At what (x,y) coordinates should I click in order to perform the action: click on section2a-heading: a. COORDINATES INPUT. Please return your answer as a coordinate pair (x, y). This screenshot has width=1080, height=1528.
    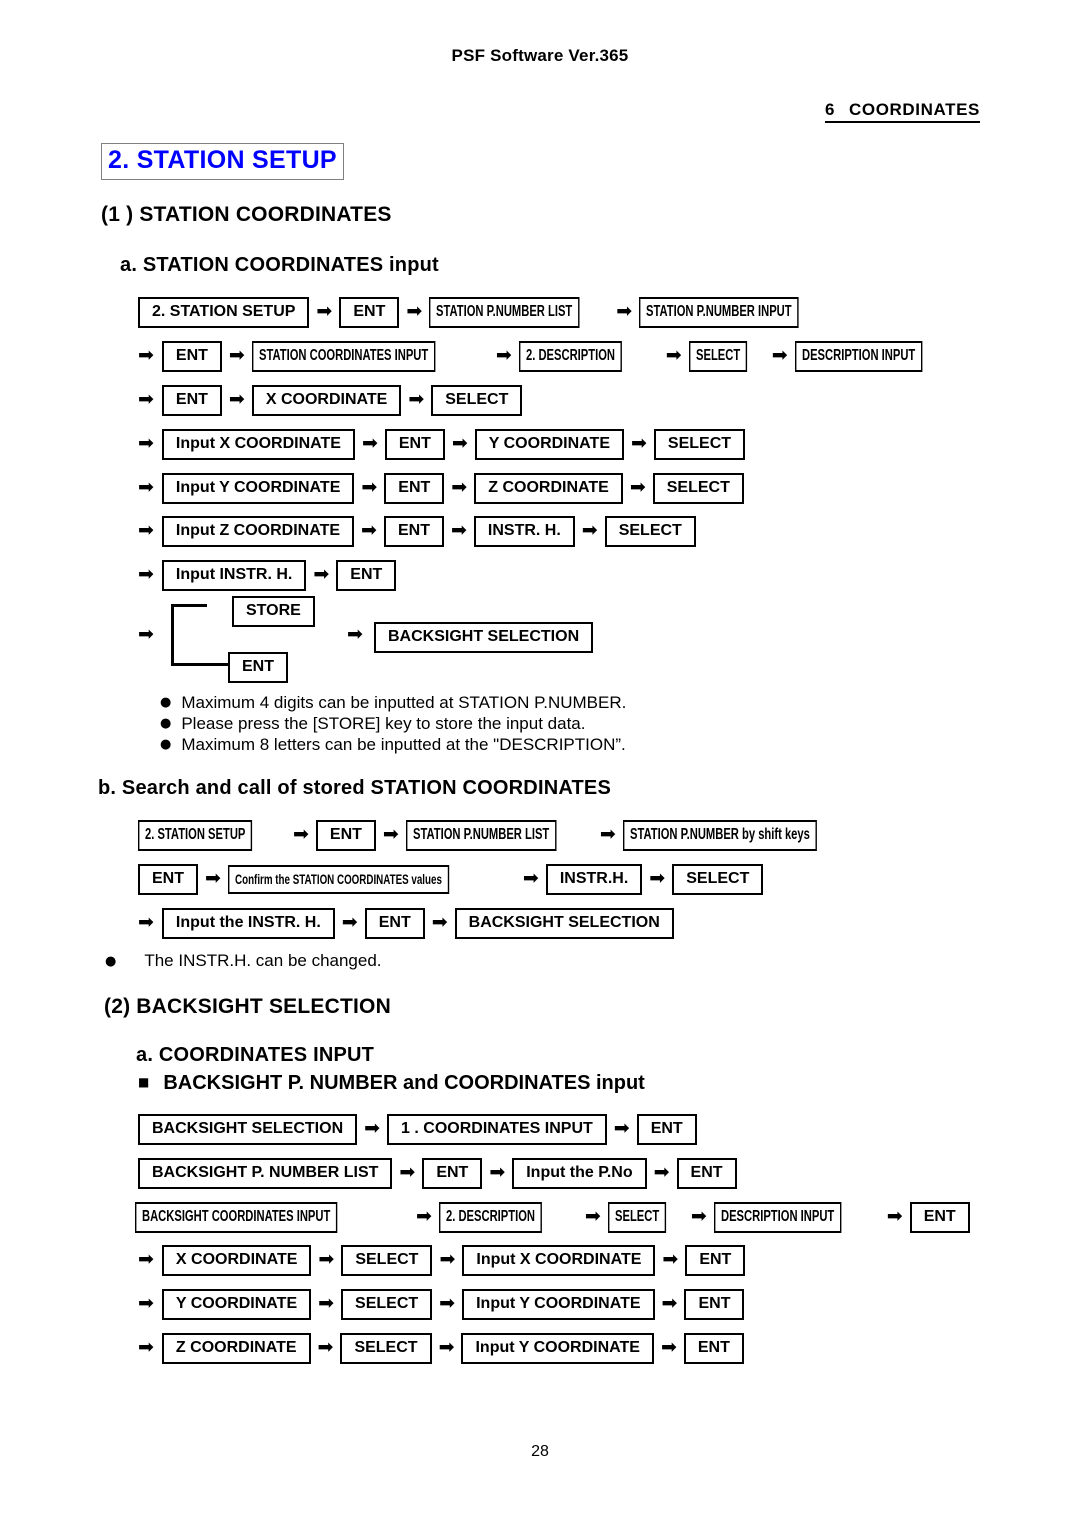
    Looking at the image, I should click on (255, 1055).